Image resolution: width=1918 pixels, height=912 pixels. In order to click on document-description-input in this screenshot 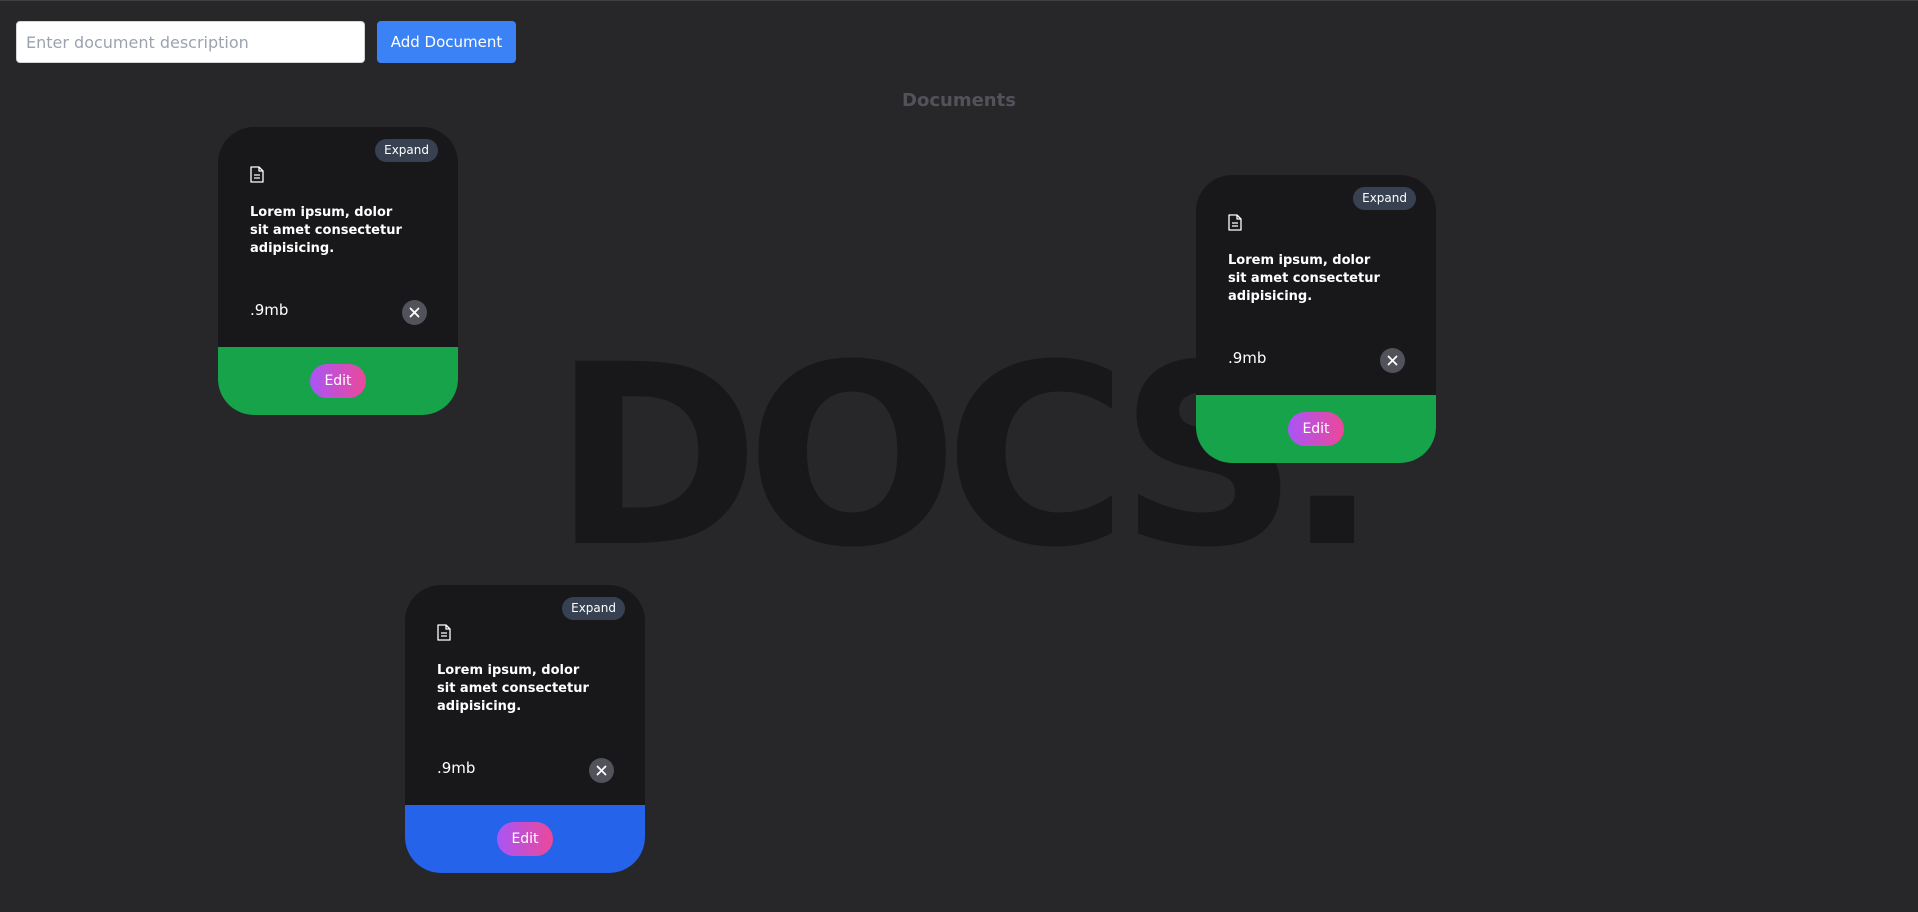, I will do `click(190, 42)`.